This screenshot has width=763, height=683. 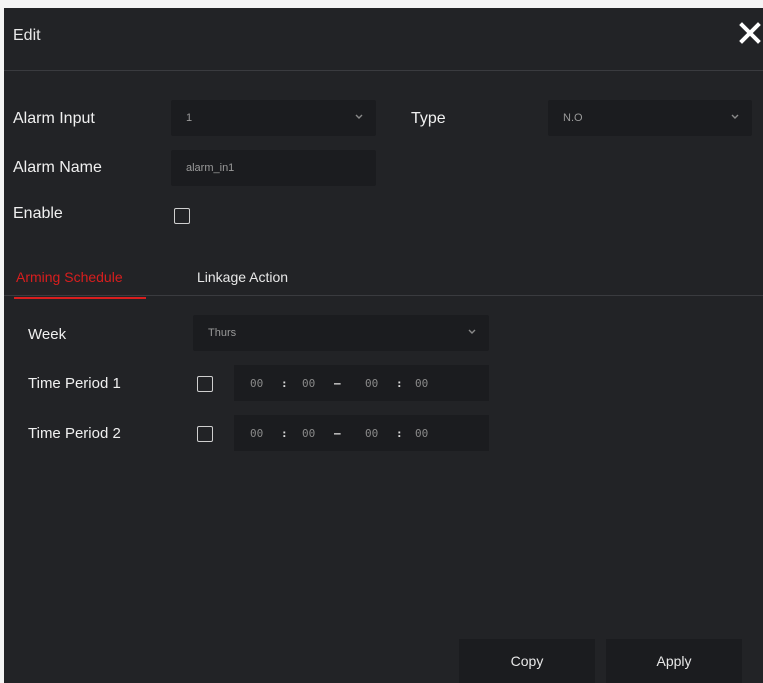 I want to click on copy-button: Copy, so click(x=527, y=661).